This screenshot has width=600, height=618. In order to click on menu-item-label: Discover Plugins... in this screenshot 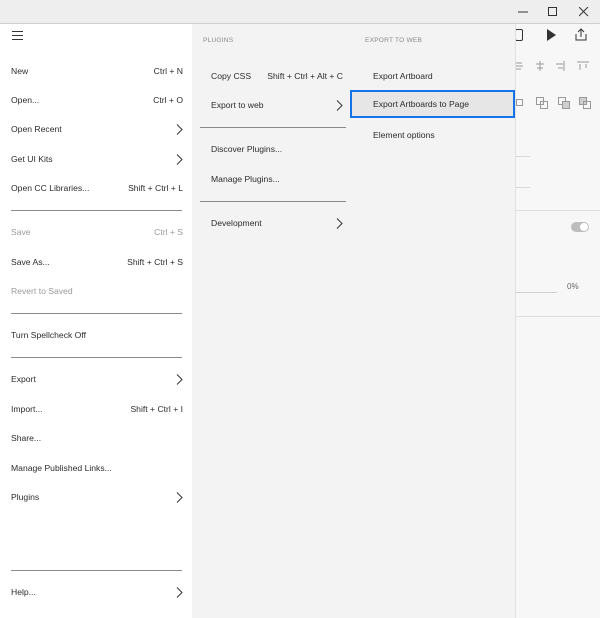, I will do `click(247, 149)`.